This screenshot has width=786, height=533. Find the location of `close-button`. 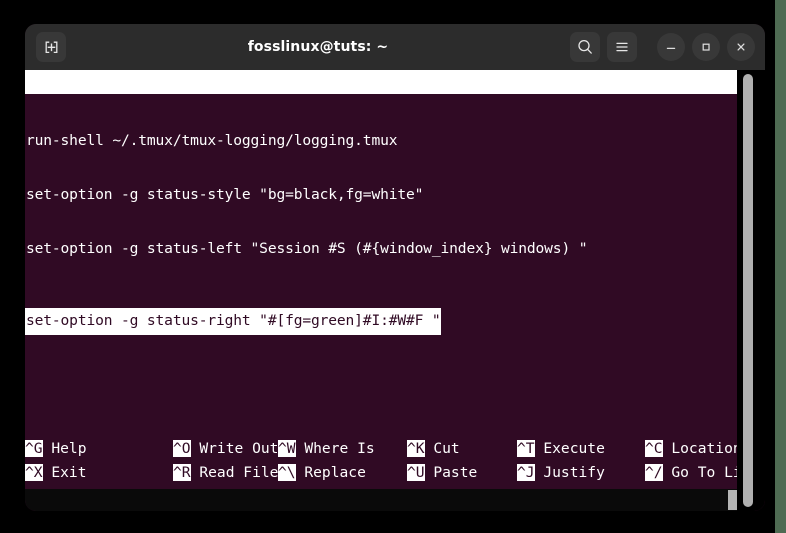

close-button is located at coordinates (741, 47).